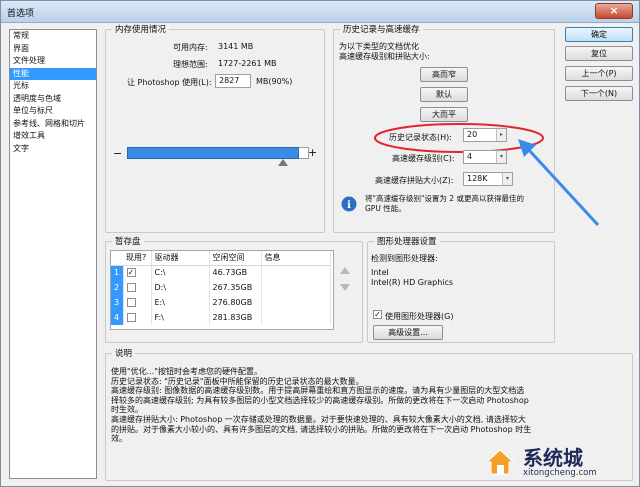 Image resolution: width=640 pixels, height=487 pixels. Describe the element at coordinates (127, 410) in the screenshot. I see `description-line: 时生效。` at that location.